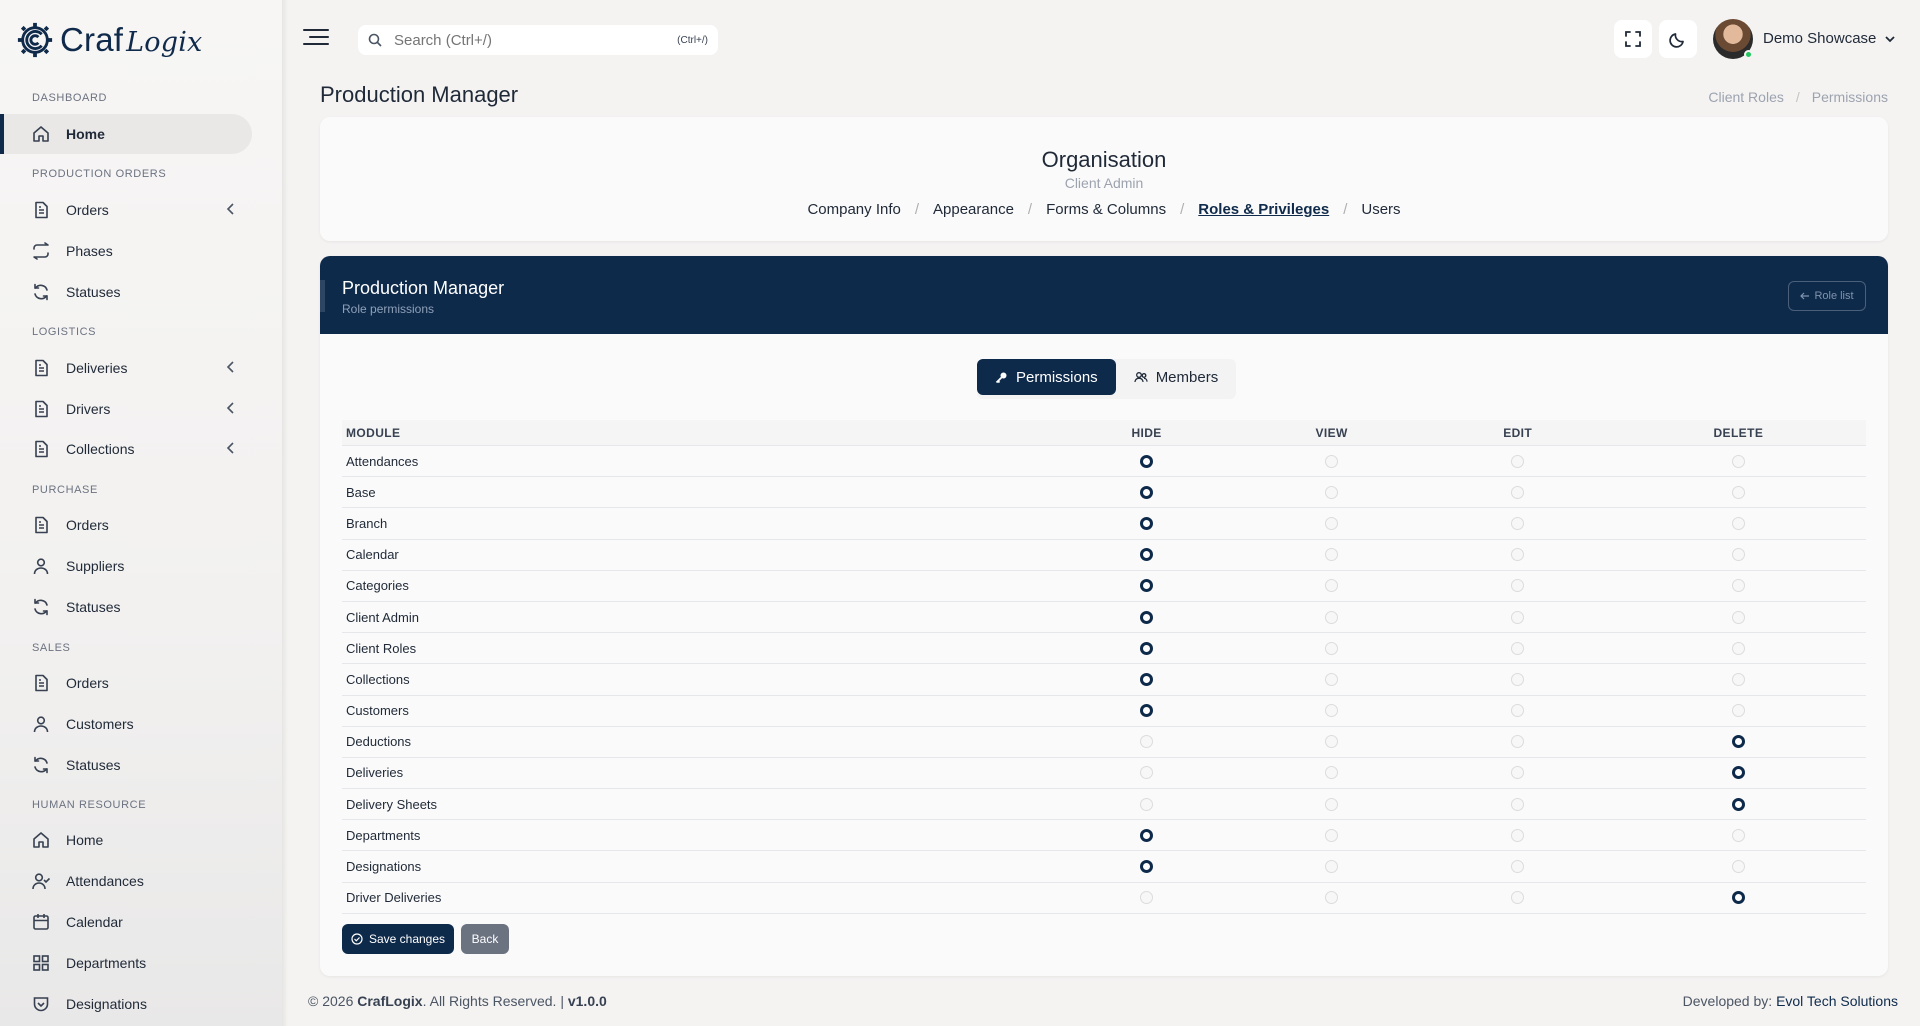 This screenshot has height=1026, width=1920. I want to click on tab-forms-columns: Forms & Columns, so click(1106, 209).